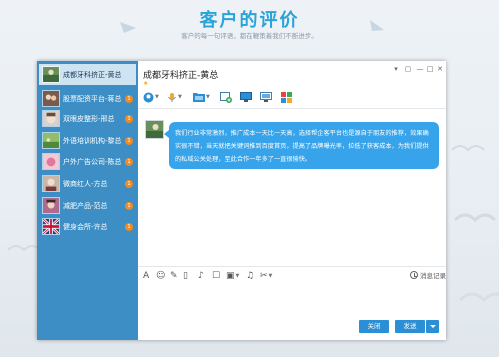 This screenshot has height=357, width=499. Describe the element at coordinates (420, 69) in the screenshot. I see `minimize-icon: —` at that location.